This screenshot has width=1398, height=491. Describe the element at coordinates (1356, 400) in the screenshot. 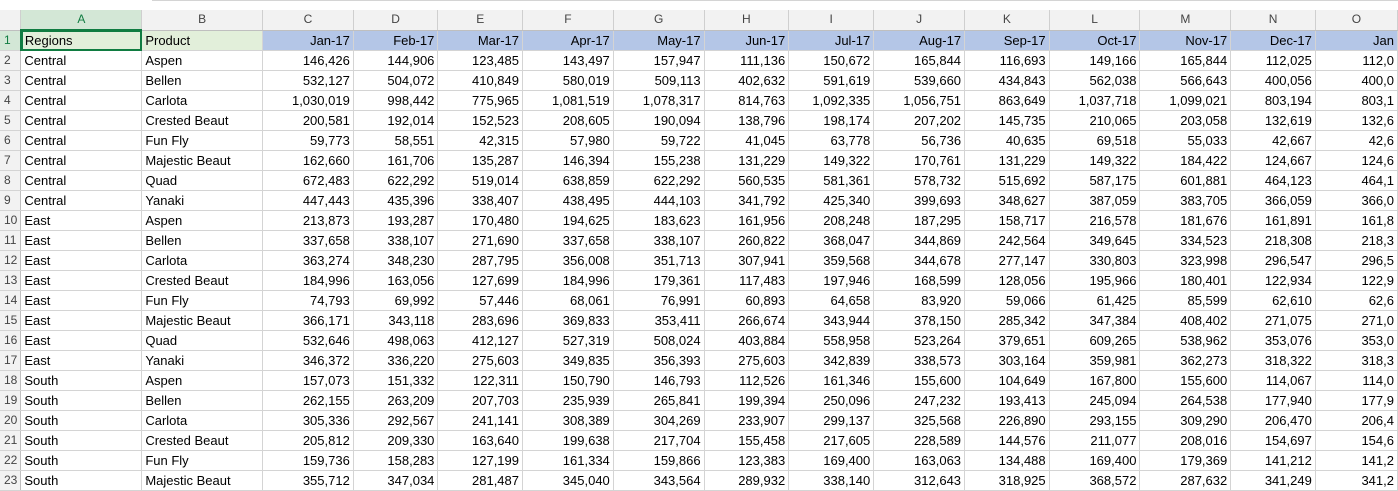

I see `value-cell: 177,9` at that location.